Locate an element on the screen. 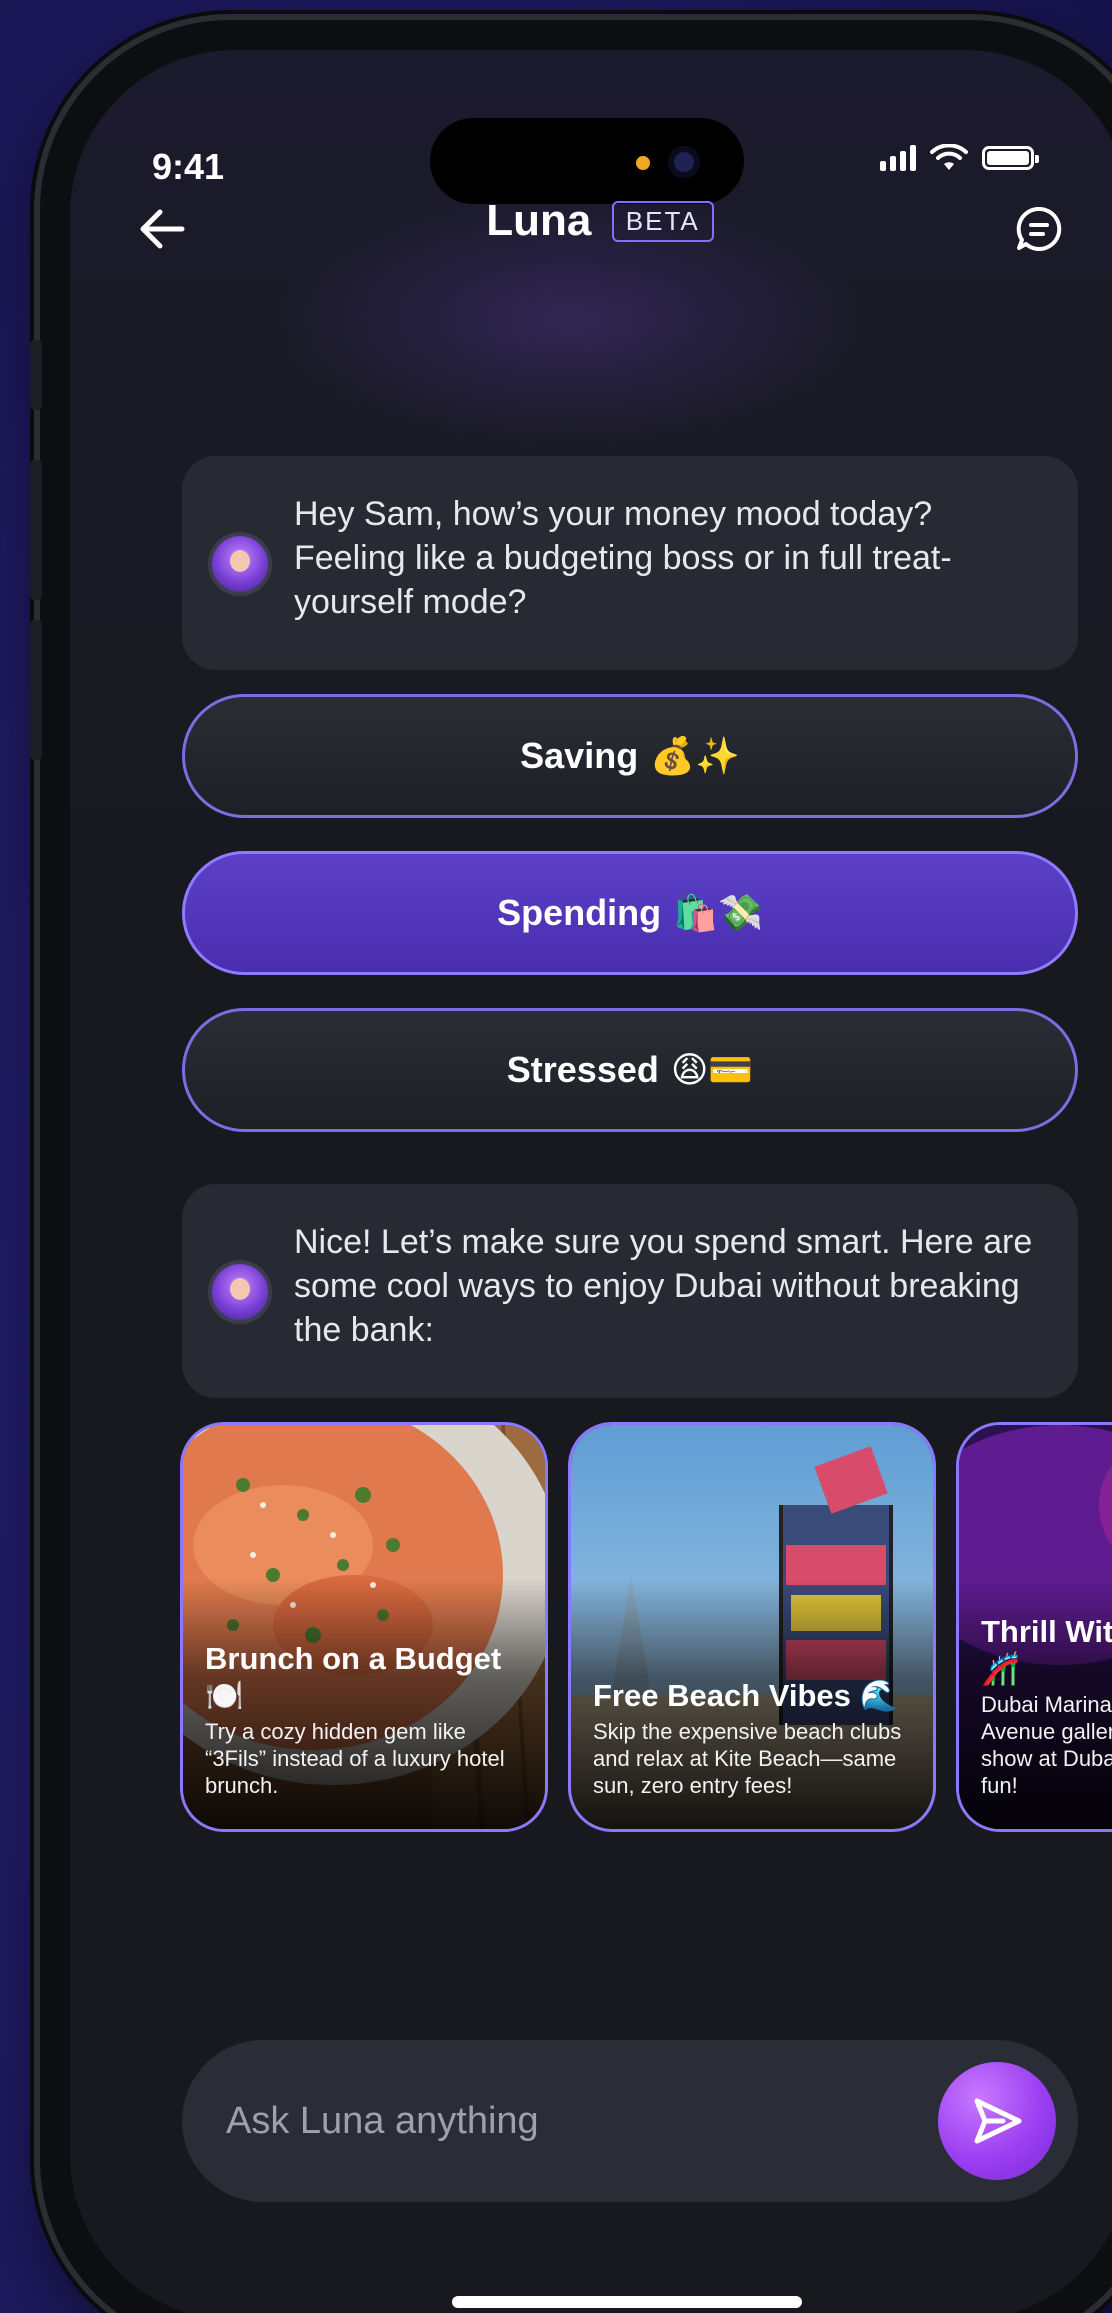  mute-switch is located at coordinates (36, 375).